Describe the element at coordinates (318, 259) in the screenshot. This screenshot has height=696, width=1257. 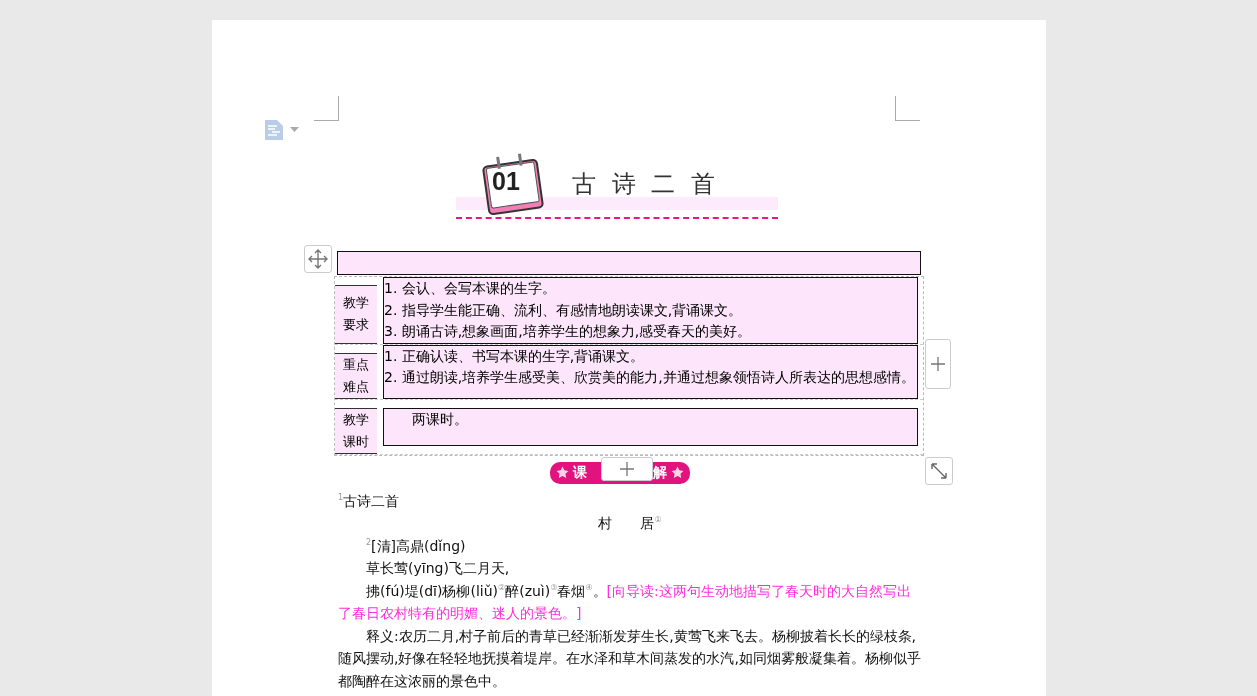
I see `move-handle-icon` at that location.